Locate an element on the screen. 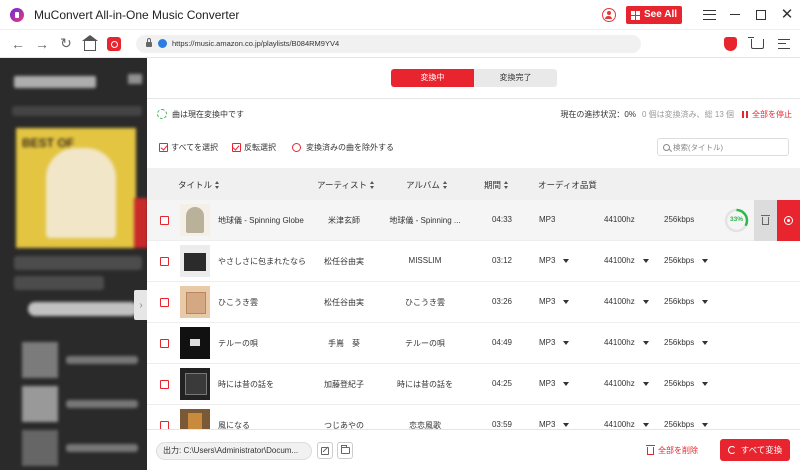 The width and height of the screenshot is (800, 470). search-input: 検索(タイトル) is located at coordinates (723, 147).